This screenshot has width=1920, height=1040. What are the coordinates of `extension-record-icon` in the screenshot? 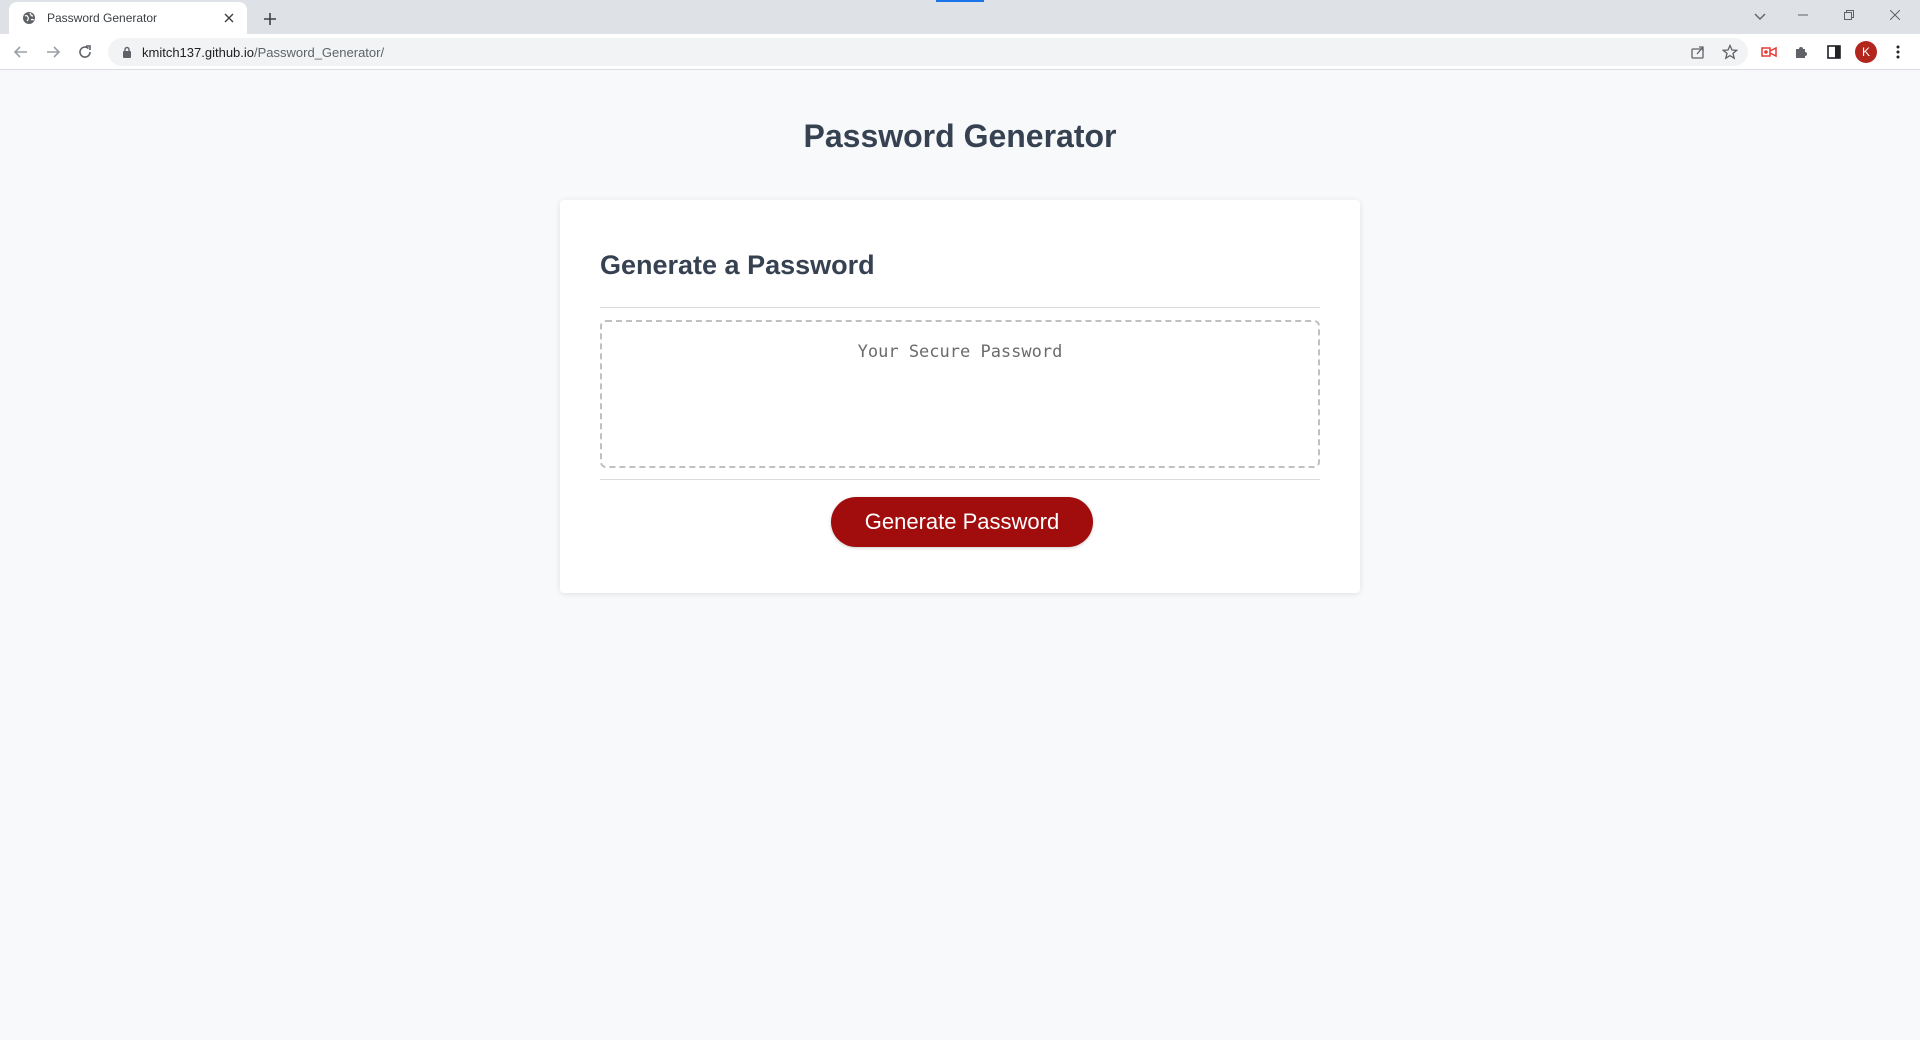 It's located at (1769, 52).